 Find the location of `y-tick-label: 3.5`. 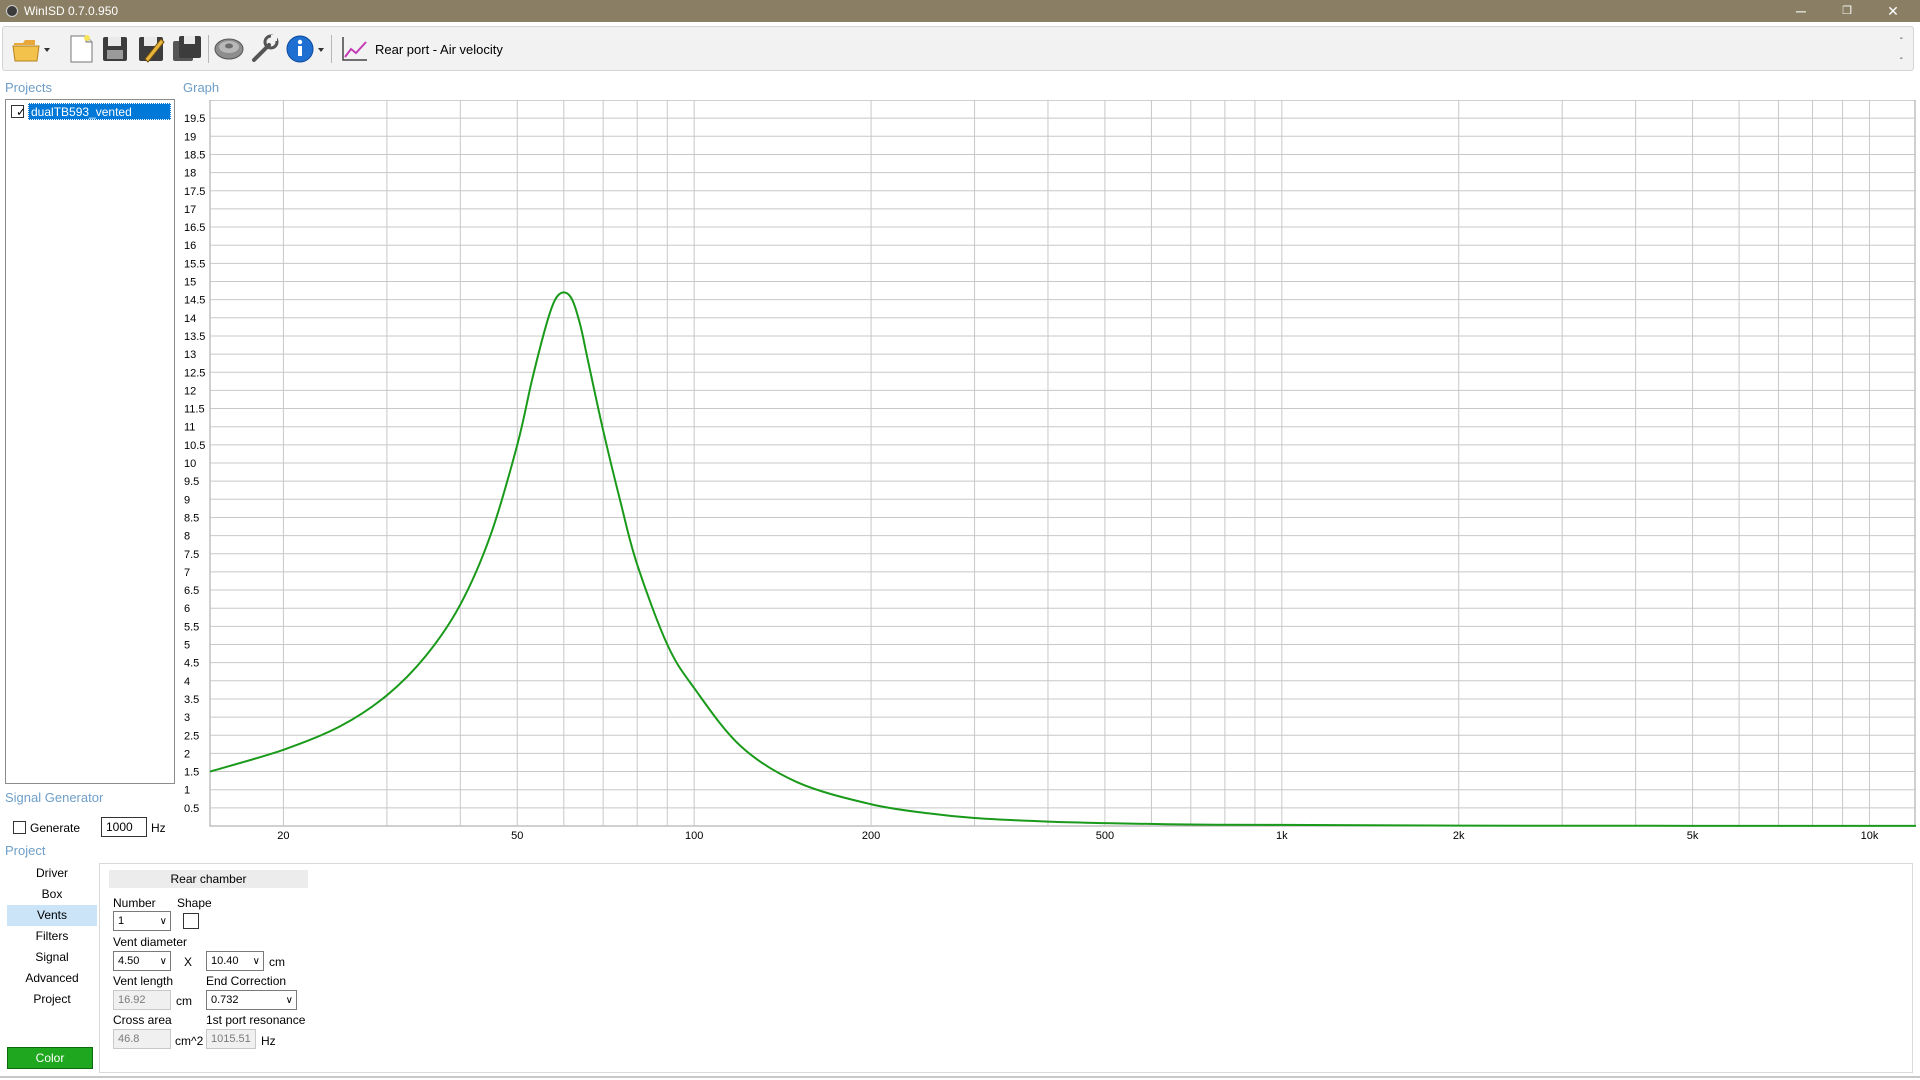

y-tick-label: 3.5 is located at coordinates (191, 700).